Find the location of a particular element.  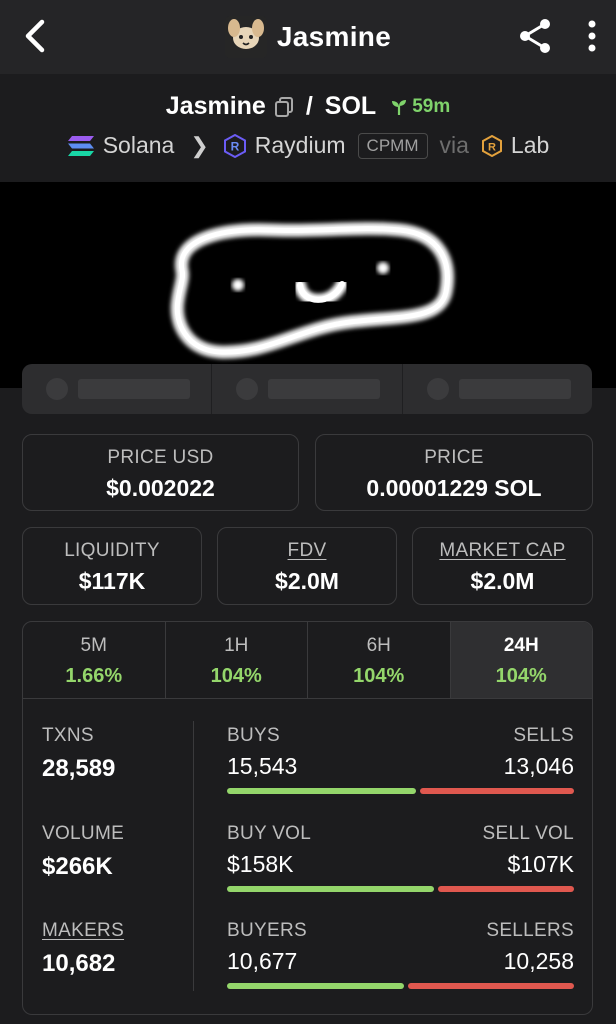

volume-stat: VOLUME $266K is located at coordinates (83, 852).